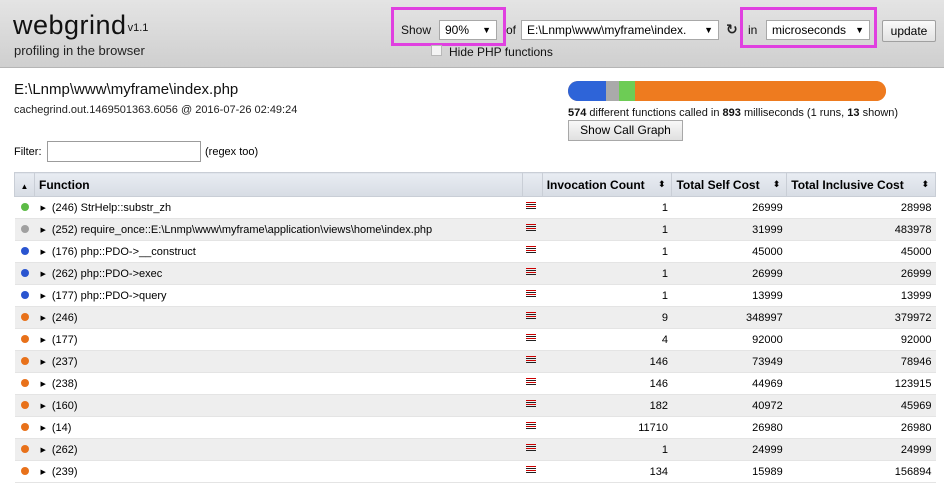  What do you see at coordinates (818, 30) in the screenshot?
I see `unit-select: microseconds ▼` at bounding box center [818, 30].